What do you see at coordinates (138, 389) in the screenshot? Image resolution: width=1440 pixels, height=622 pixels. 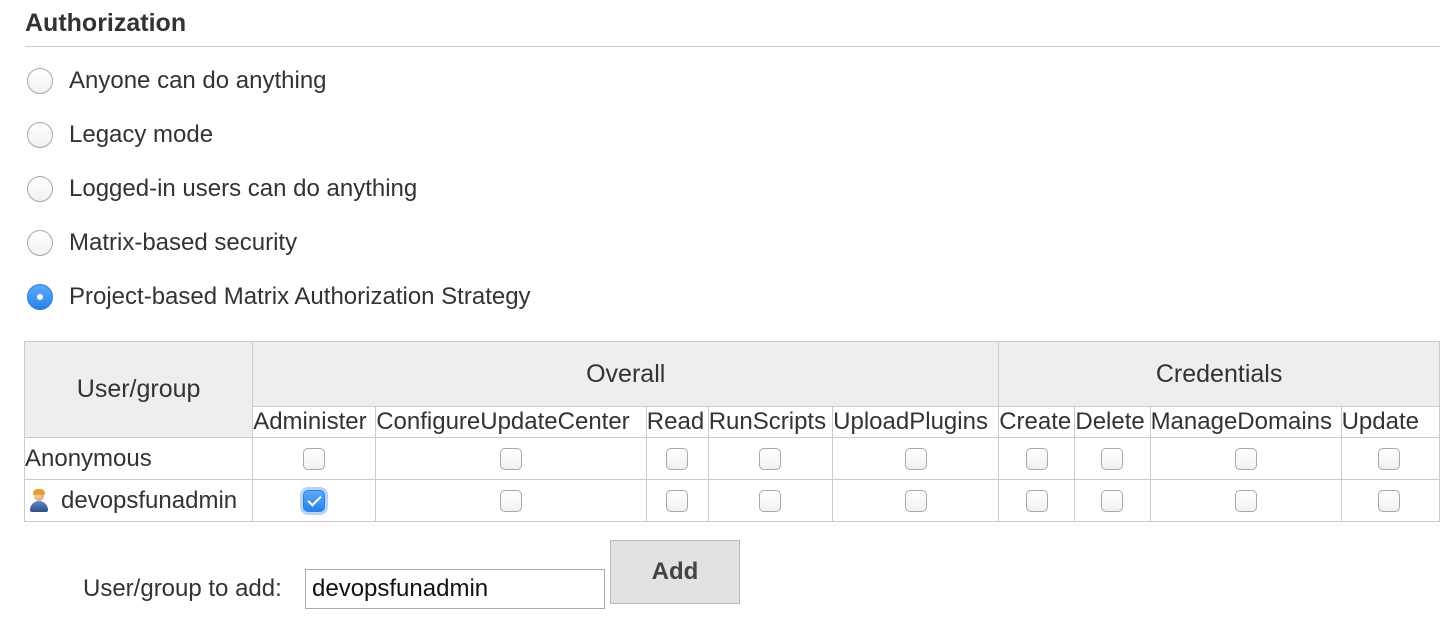 I see `user-group-header: User/group` at bounding box center [138, 389].